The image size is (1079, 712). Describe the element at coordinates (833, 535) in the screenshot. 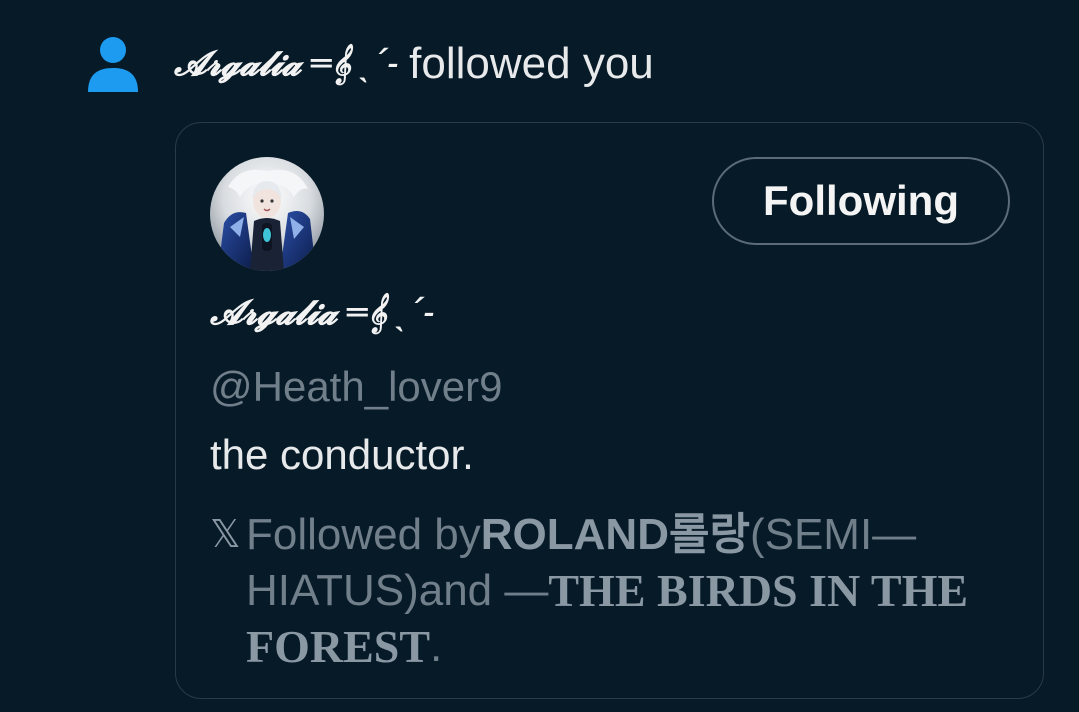

I see `followed-by-user-1-suffix-a: (SEMI—` at that location.